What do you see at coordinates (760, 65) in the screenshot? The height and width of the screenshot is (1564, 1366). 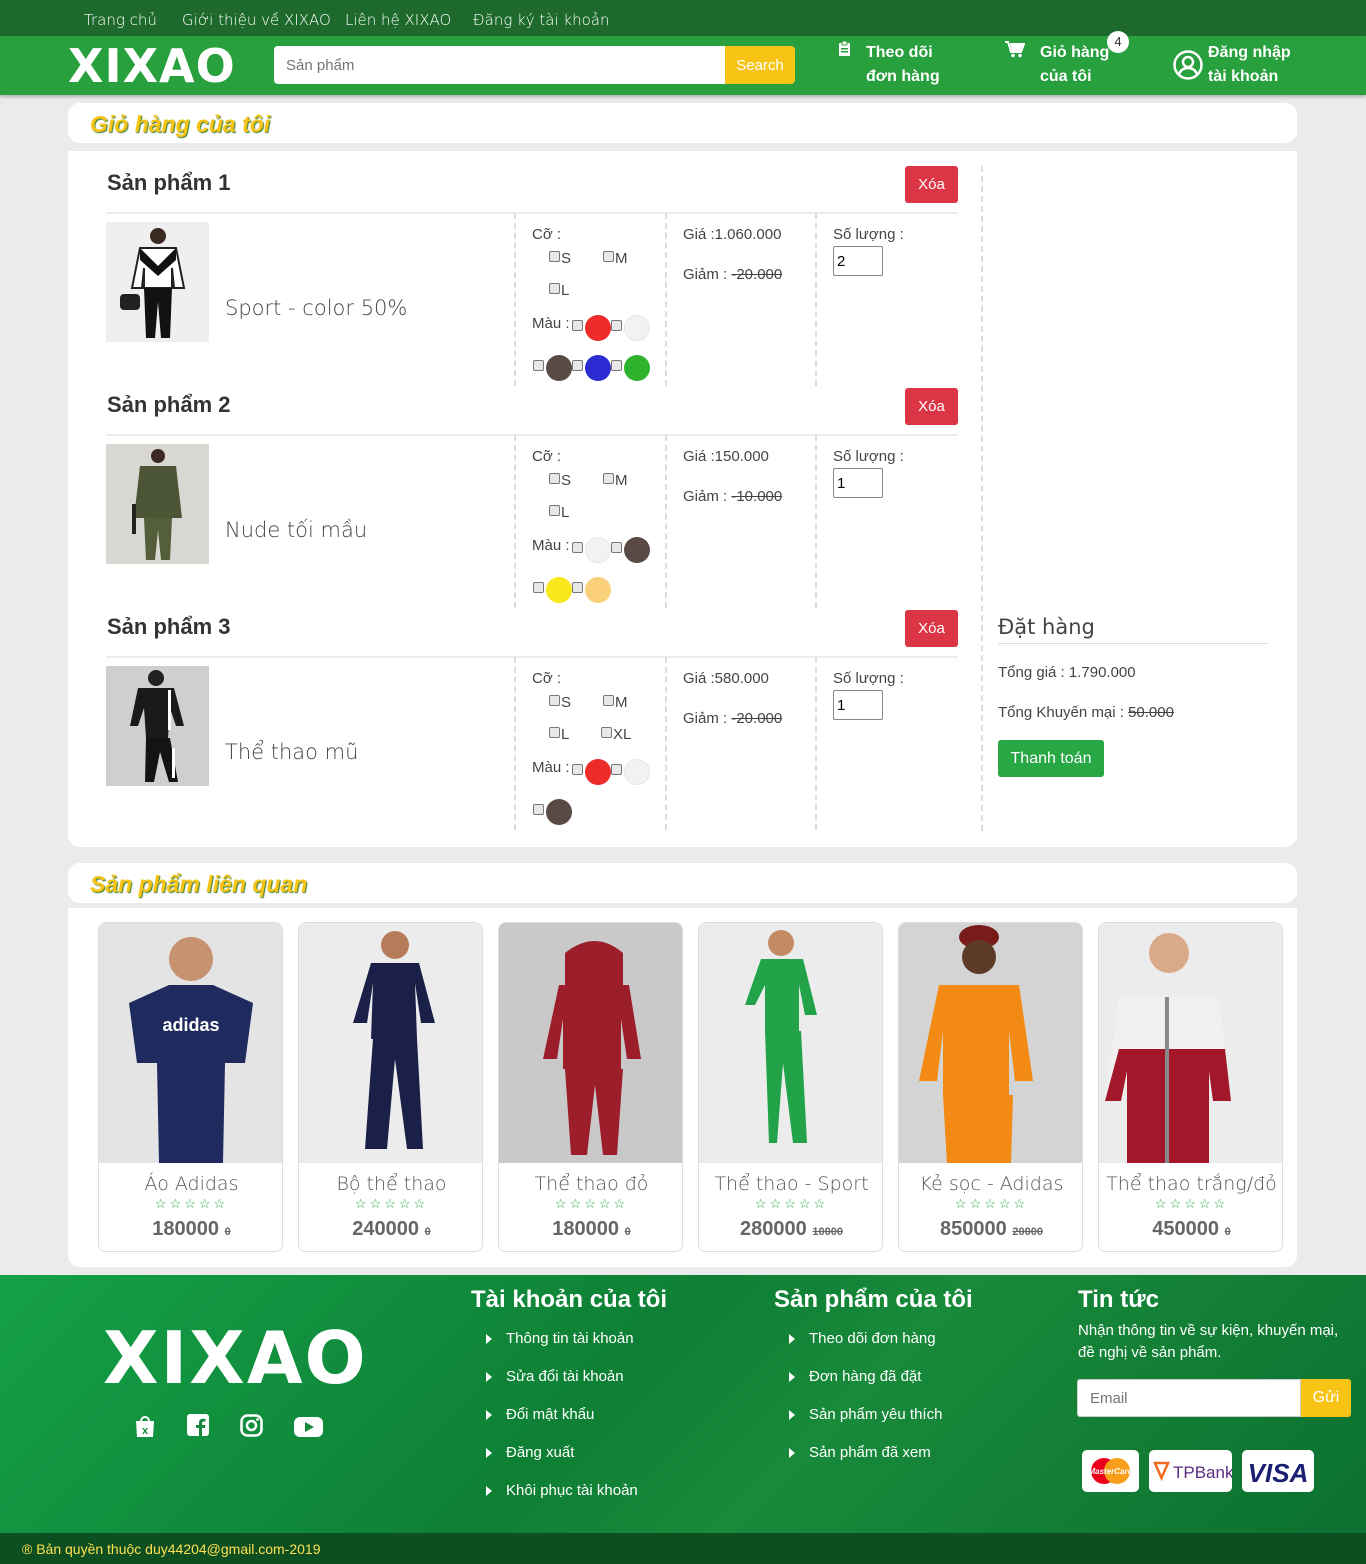 I see `search-button: Search` at bounding box center [760, 65].